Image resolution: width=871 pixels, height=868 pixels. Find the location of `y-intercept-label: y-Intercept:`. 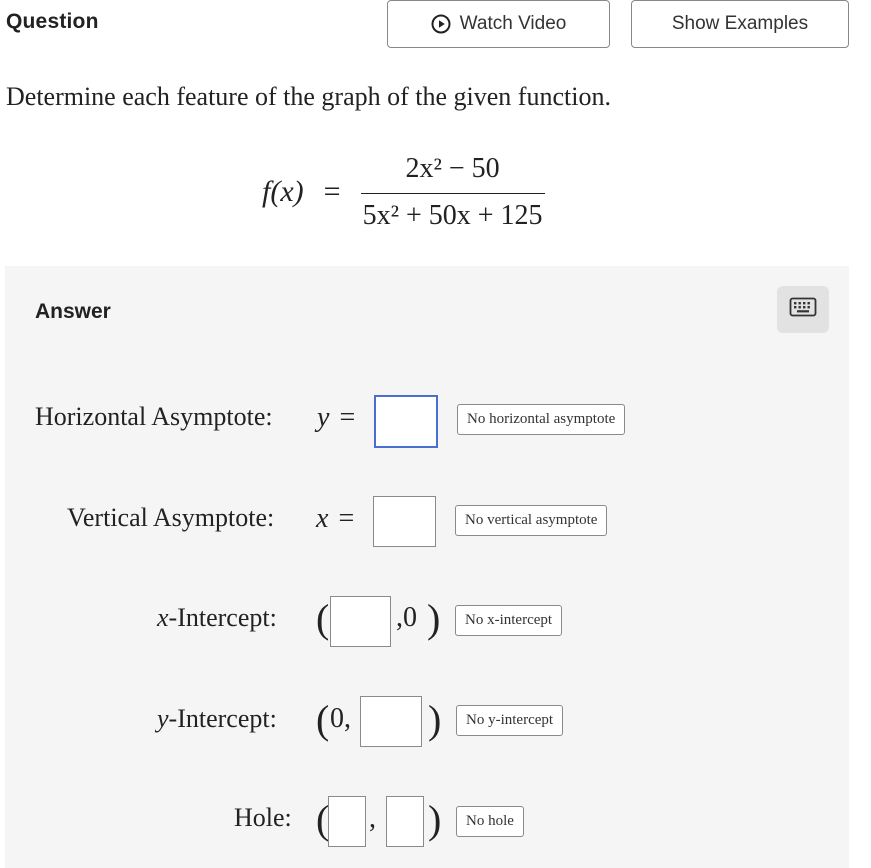

y-intercept-label: y-Intercept: is located at coordinates (217, 719).